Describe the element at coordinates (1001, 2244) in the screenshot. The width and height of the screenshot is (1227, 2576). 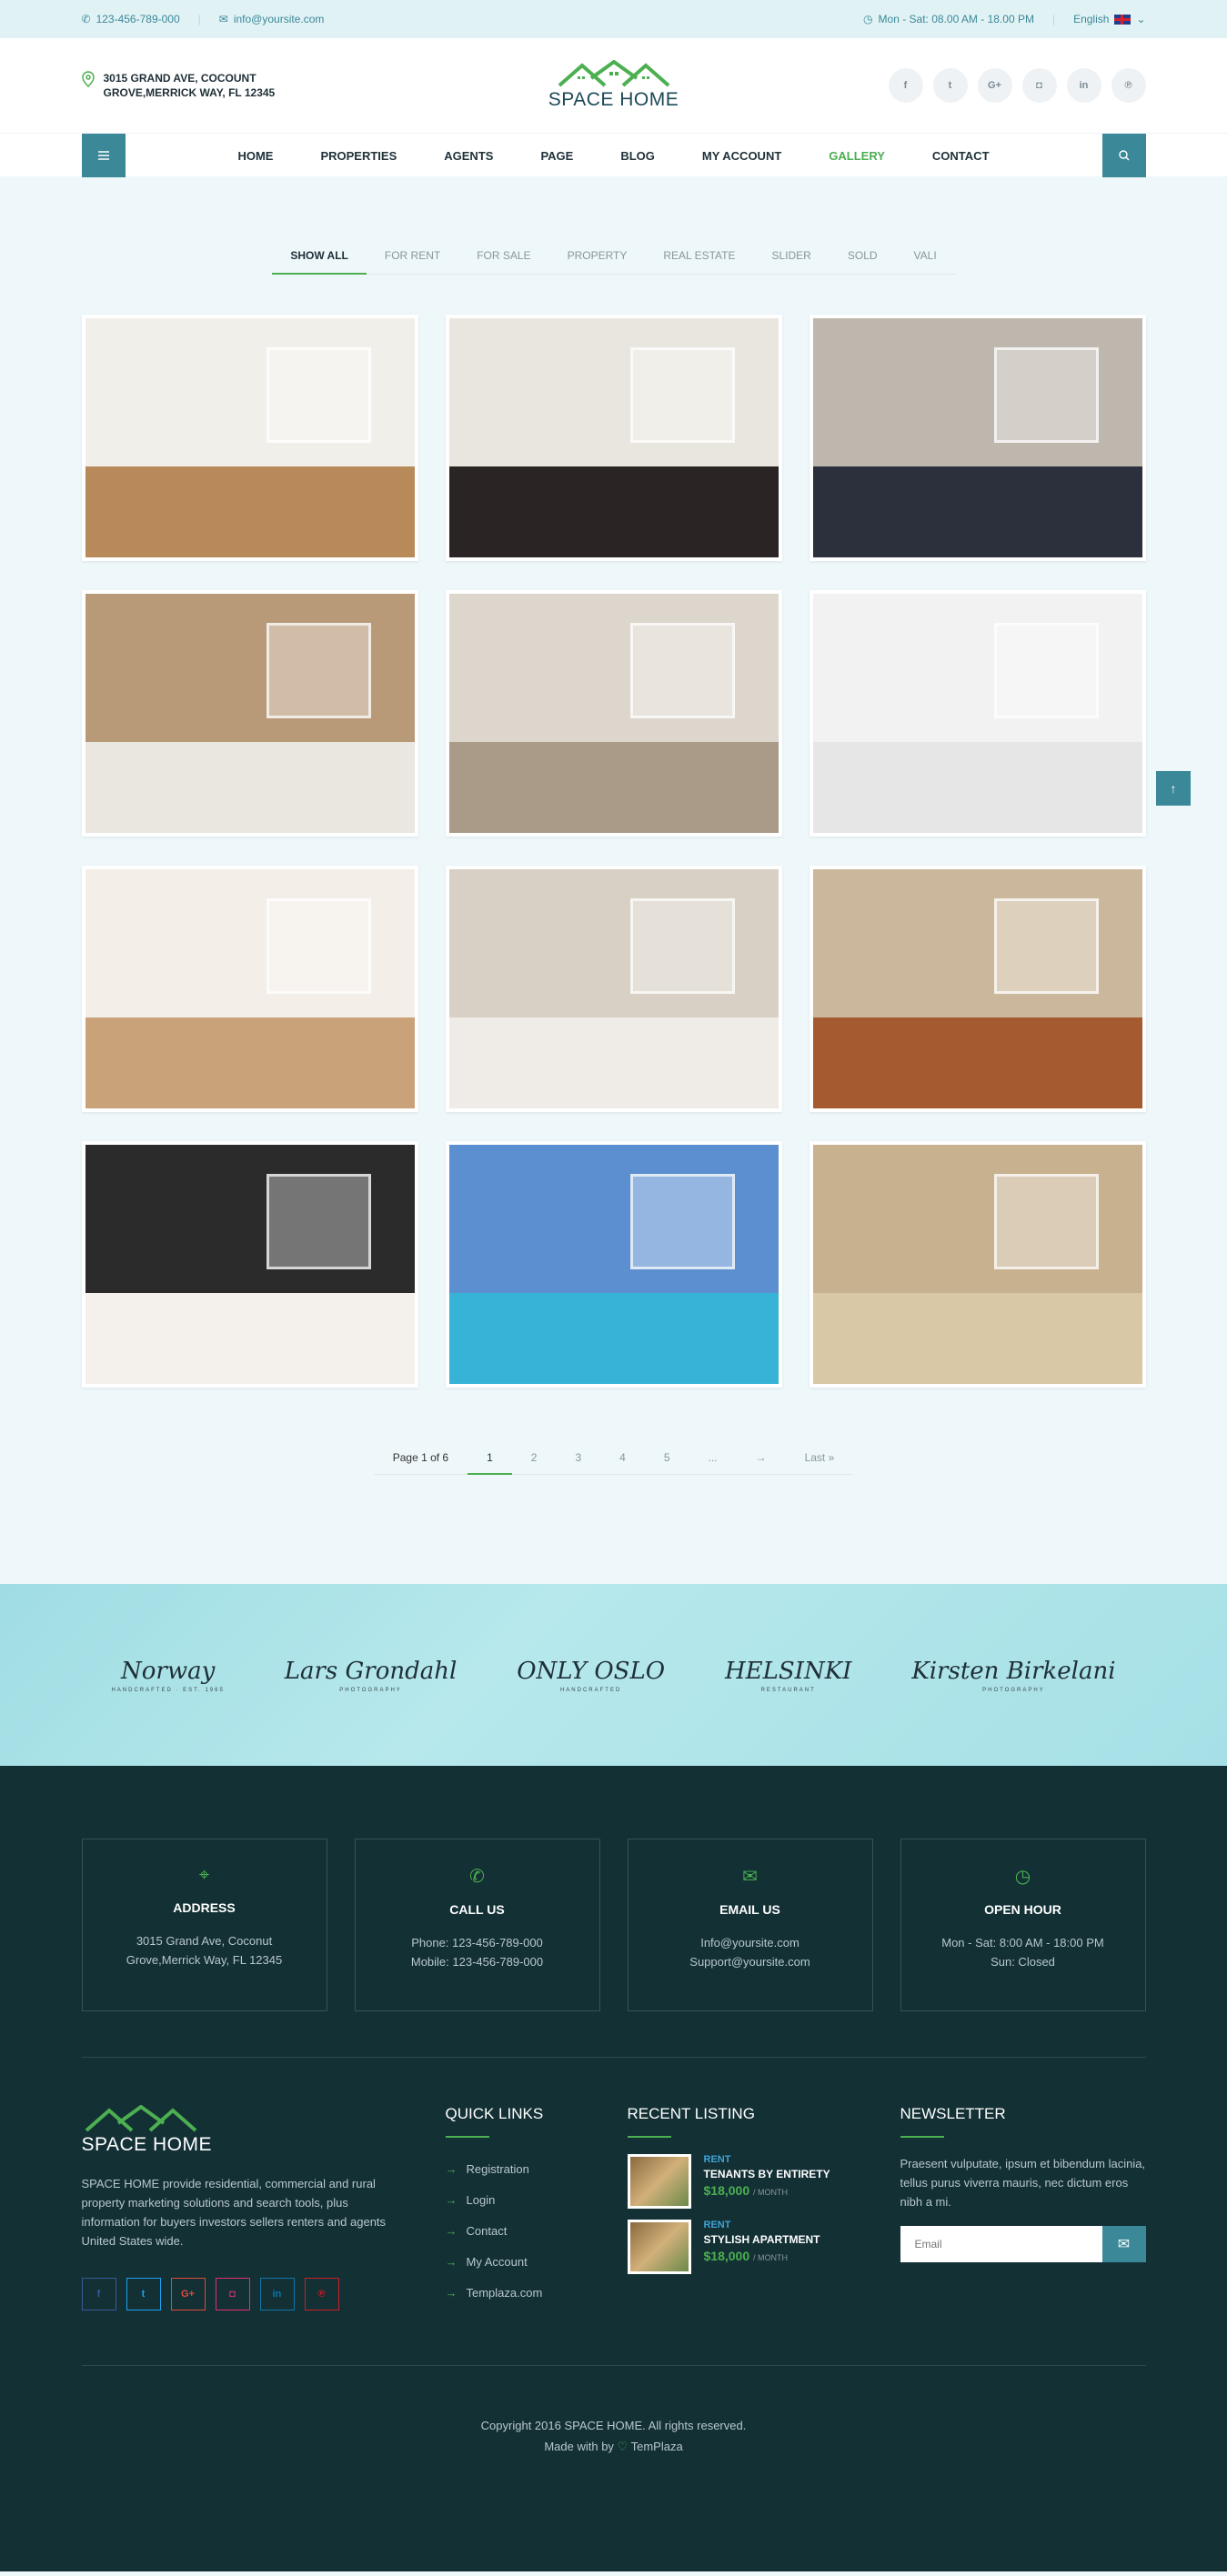
I see `newsletter-email-input` at that location.